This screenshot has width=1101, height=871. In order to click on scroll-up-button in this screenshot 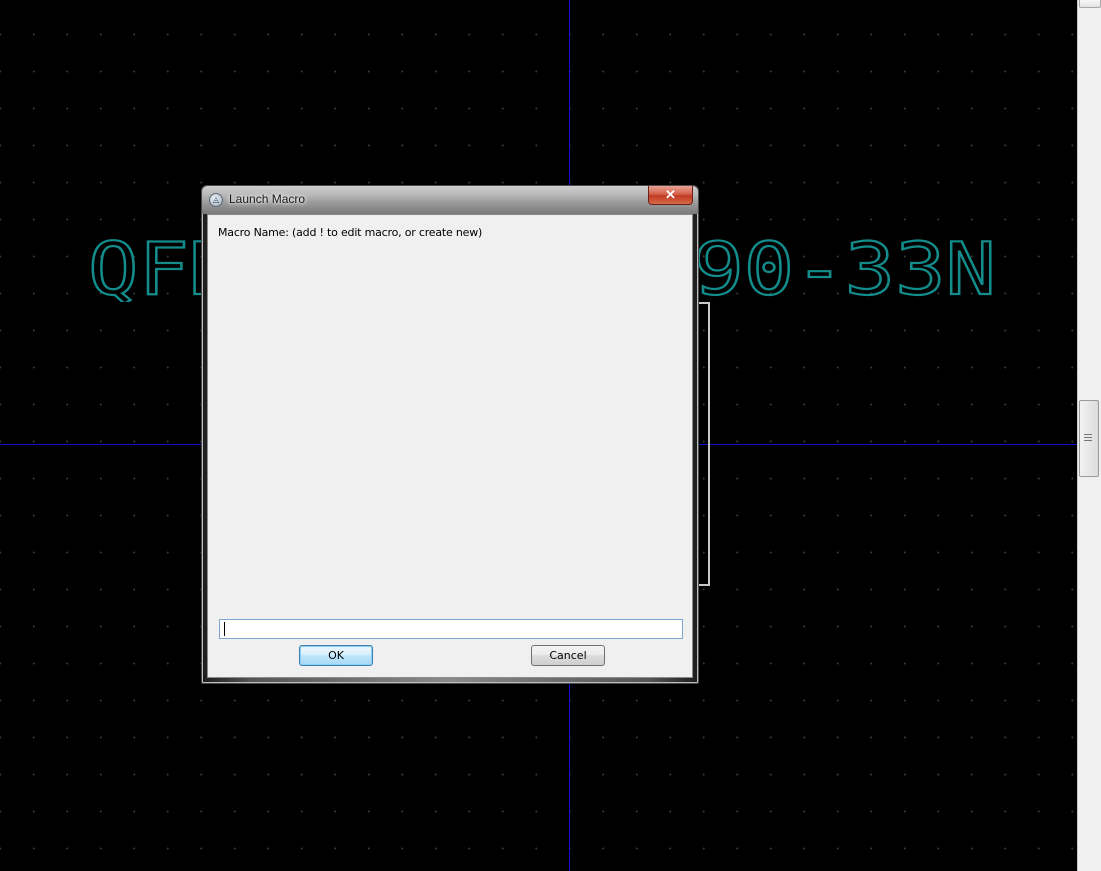, I will do `click(1090, 4)`.